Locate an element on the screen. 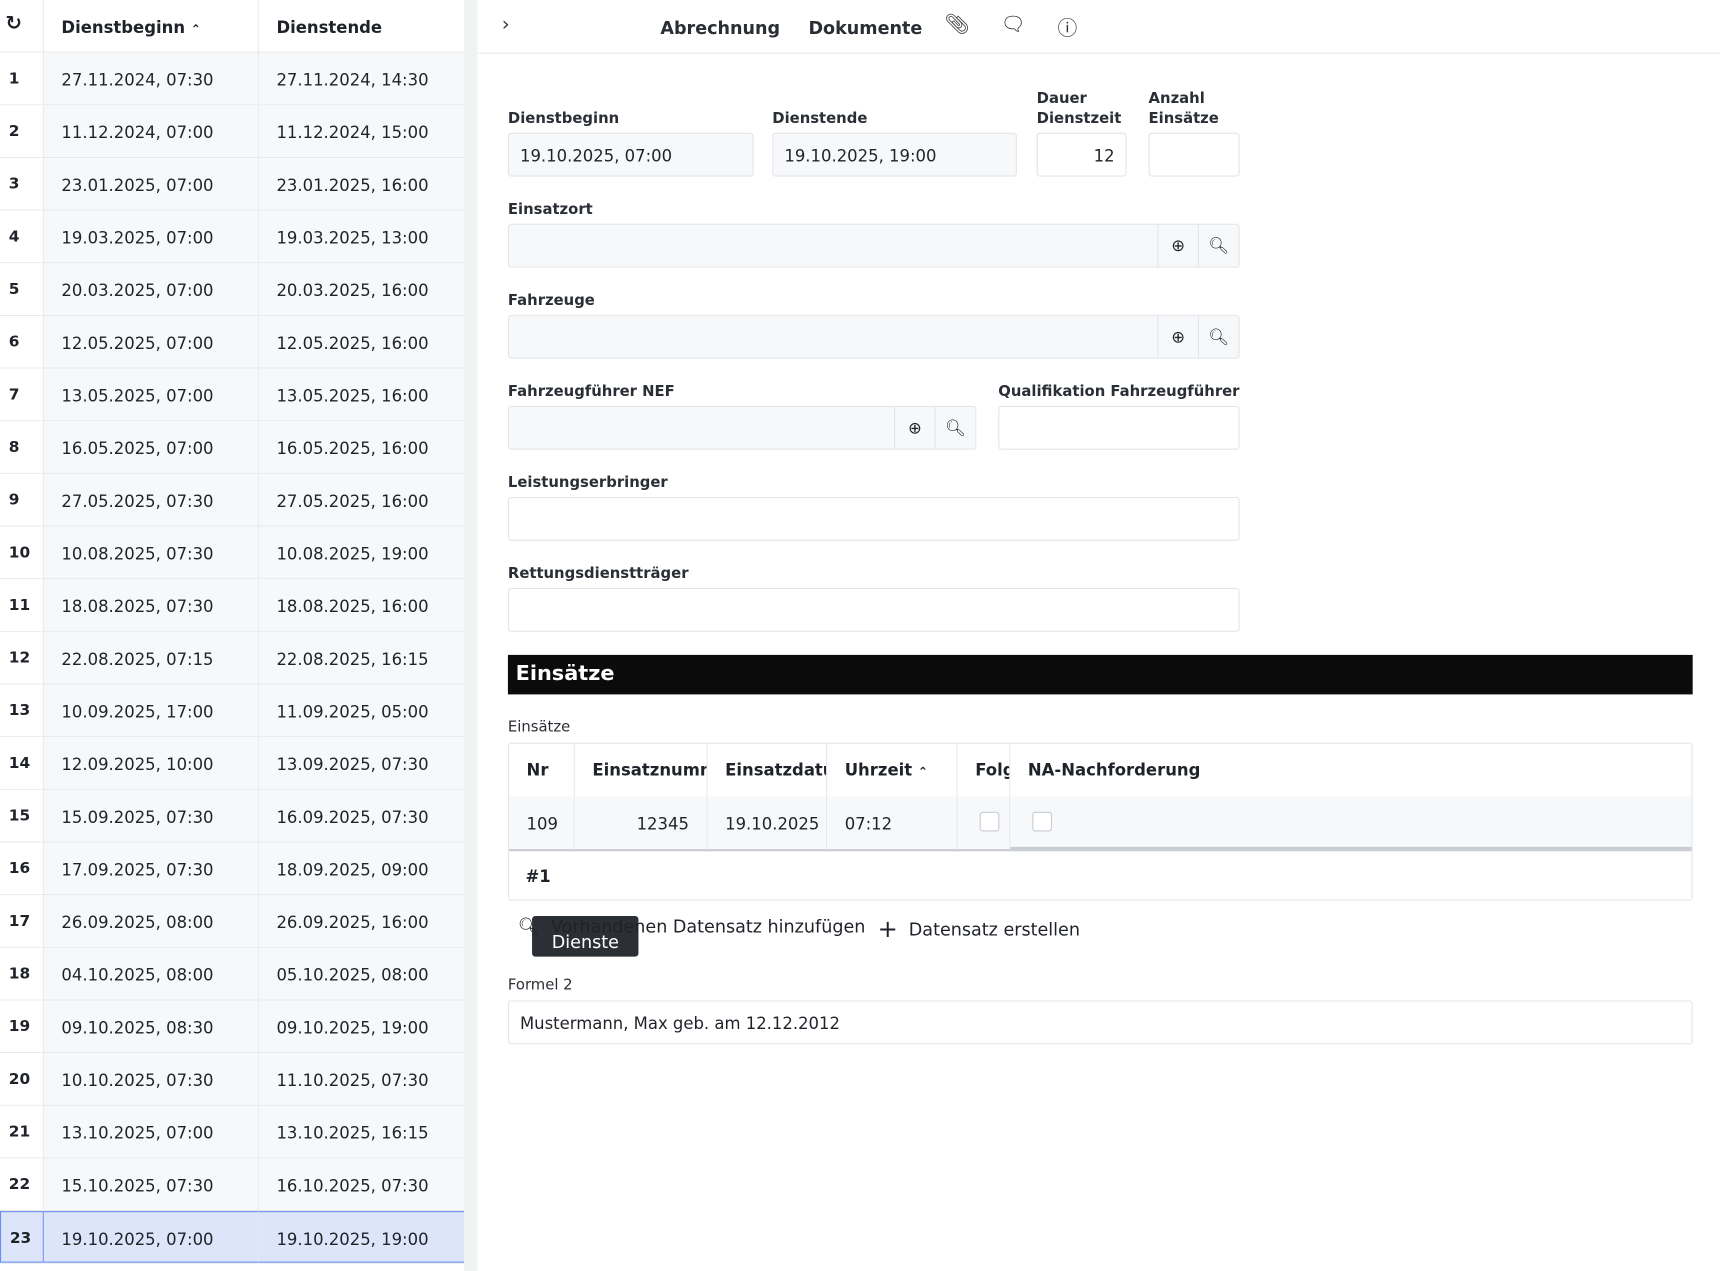 The width and height of the screenshot is (1720, 1271). cell-dienstende: 27.11.2024, 14:30 is located at coordinates (361, 78).